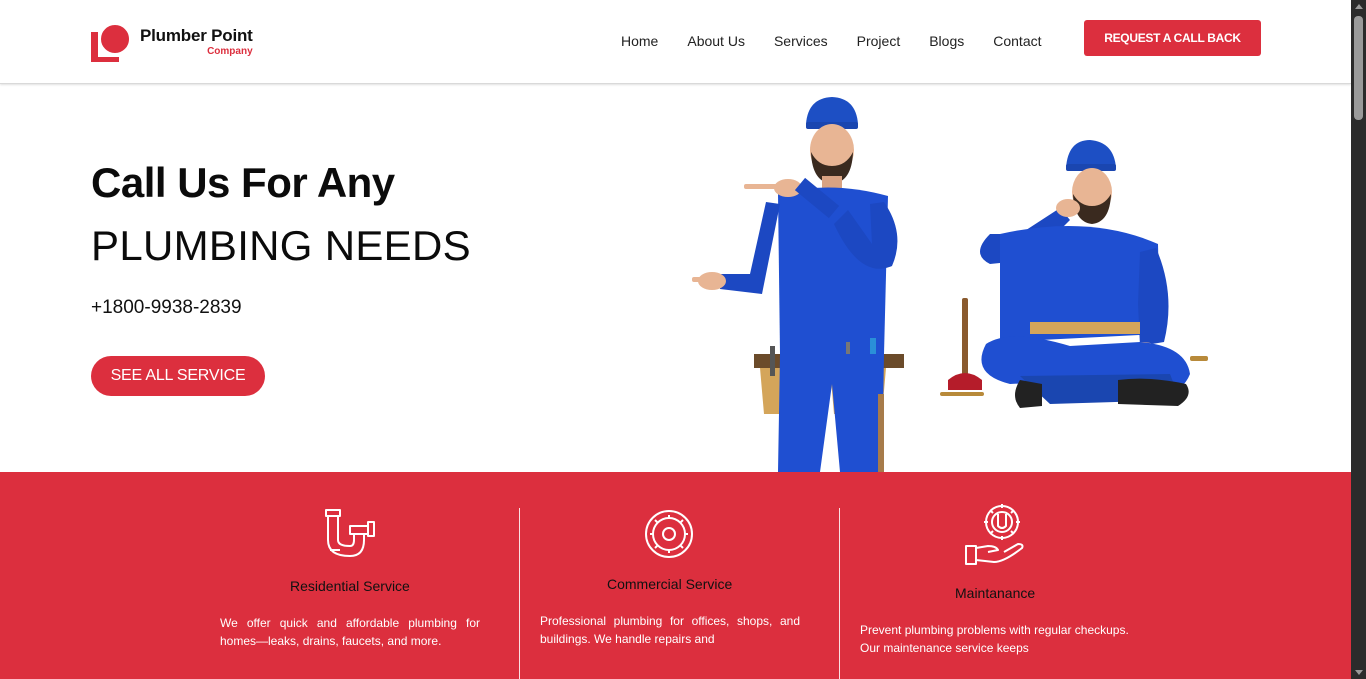  What do you see at coordinates (166, 307) in the screenshot?
I see `hero-phone-number: +1800-9938-2839` at bounding box center [166, 307].